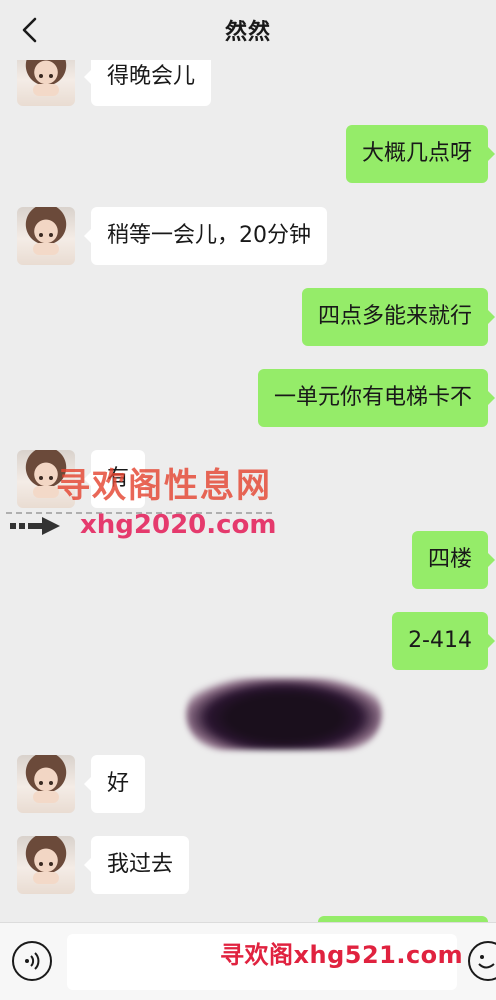 Image resolution: width=496 pixels, height=1000 pixels. I want to click on voice-button, so click(32, 961).